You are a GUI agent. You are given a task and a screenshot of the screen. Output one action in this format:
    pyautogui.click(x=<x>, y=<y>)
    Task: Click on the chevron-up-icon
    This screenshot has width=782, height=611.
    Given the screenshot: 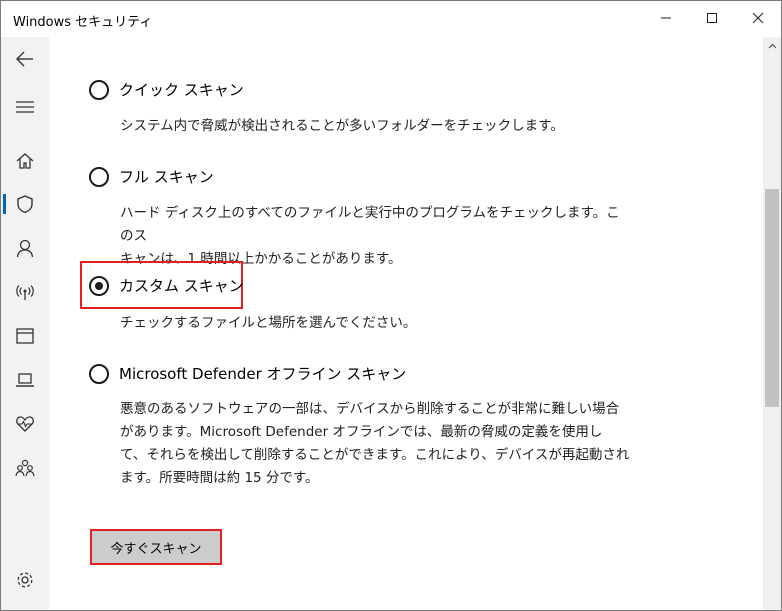 What is the action you would take?
    pyautogui.click(x=772, y=46)
    